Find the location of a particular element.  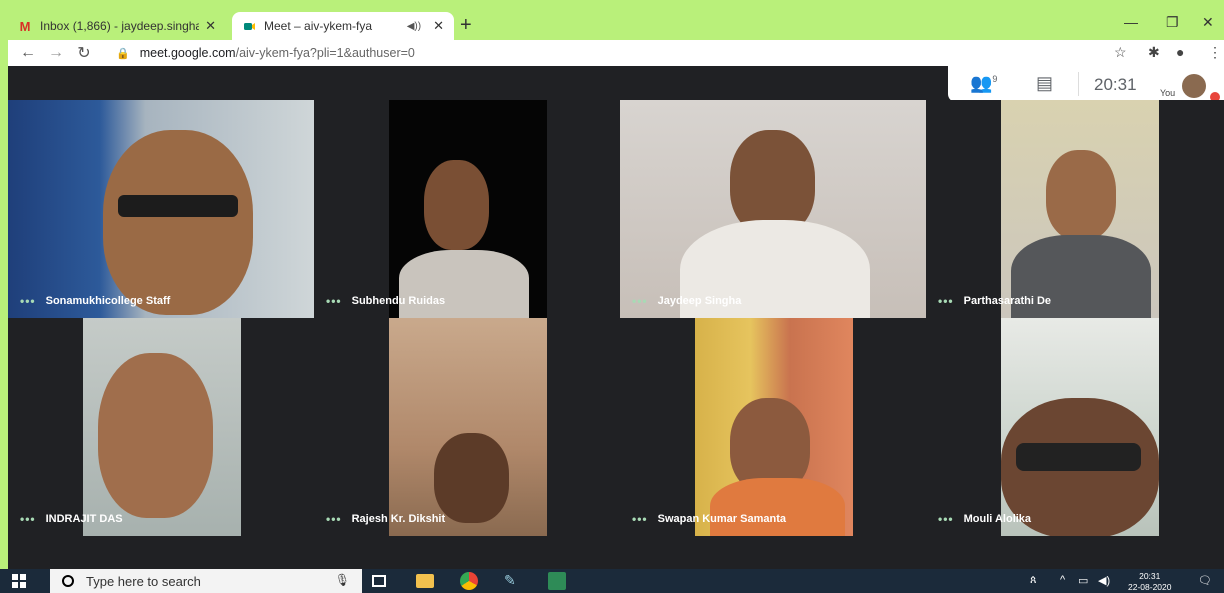

participant-name: Parthasarathi De is located at coordinates (1007, 301).